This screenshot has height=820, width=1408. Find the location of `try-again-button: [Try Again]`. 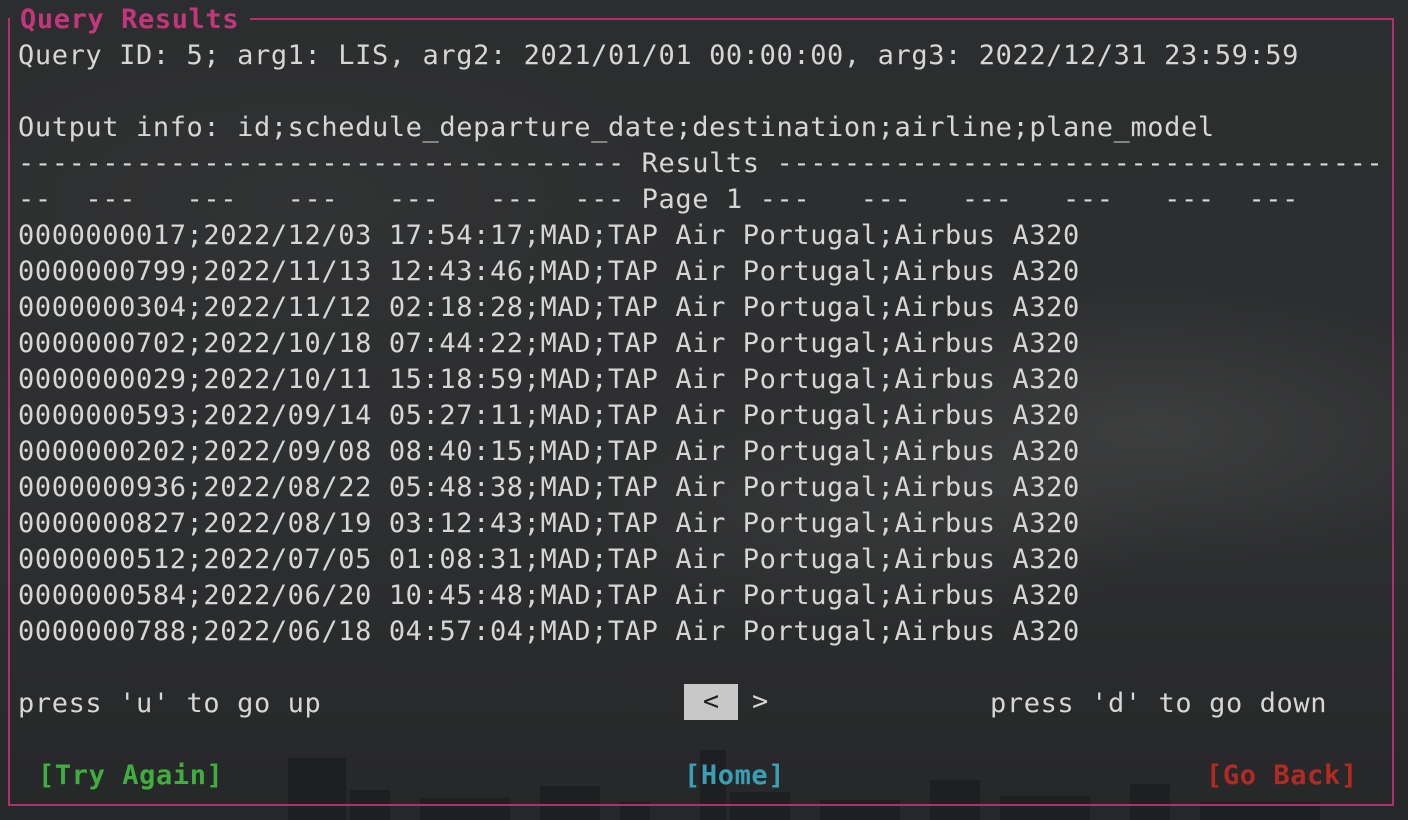

try-again-button: [Try Again] is located at coordinates (130, 776).